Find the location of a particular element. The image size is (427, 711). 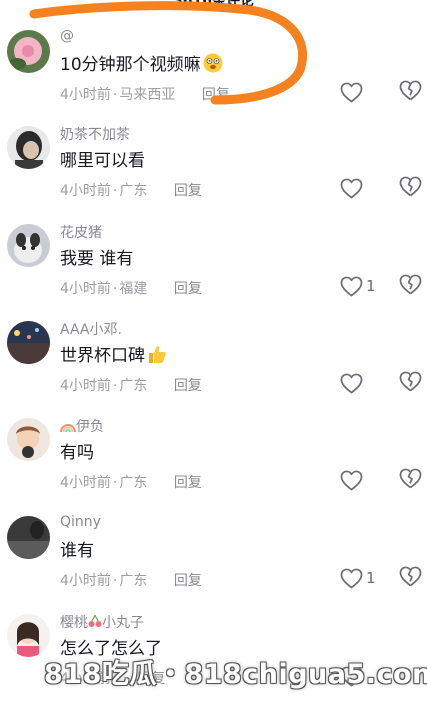

comment-author-prefix: 樱桃 is located at coordinates (74, 623).